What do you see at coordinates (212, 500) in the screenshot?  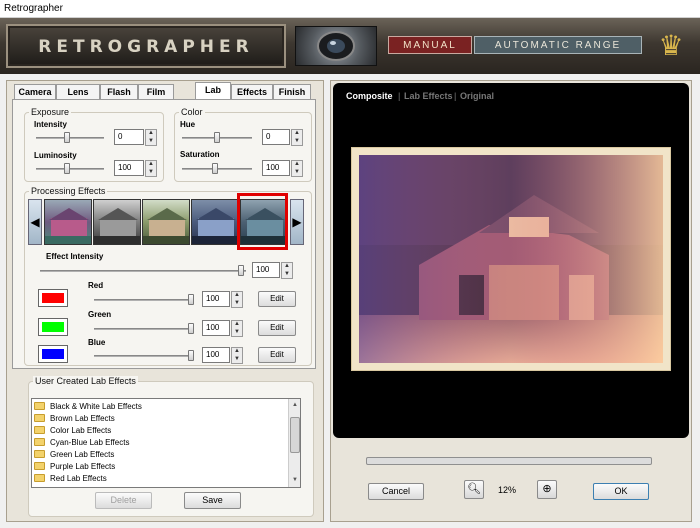 I see `save-button: Save` at bounding box center [212, 500].